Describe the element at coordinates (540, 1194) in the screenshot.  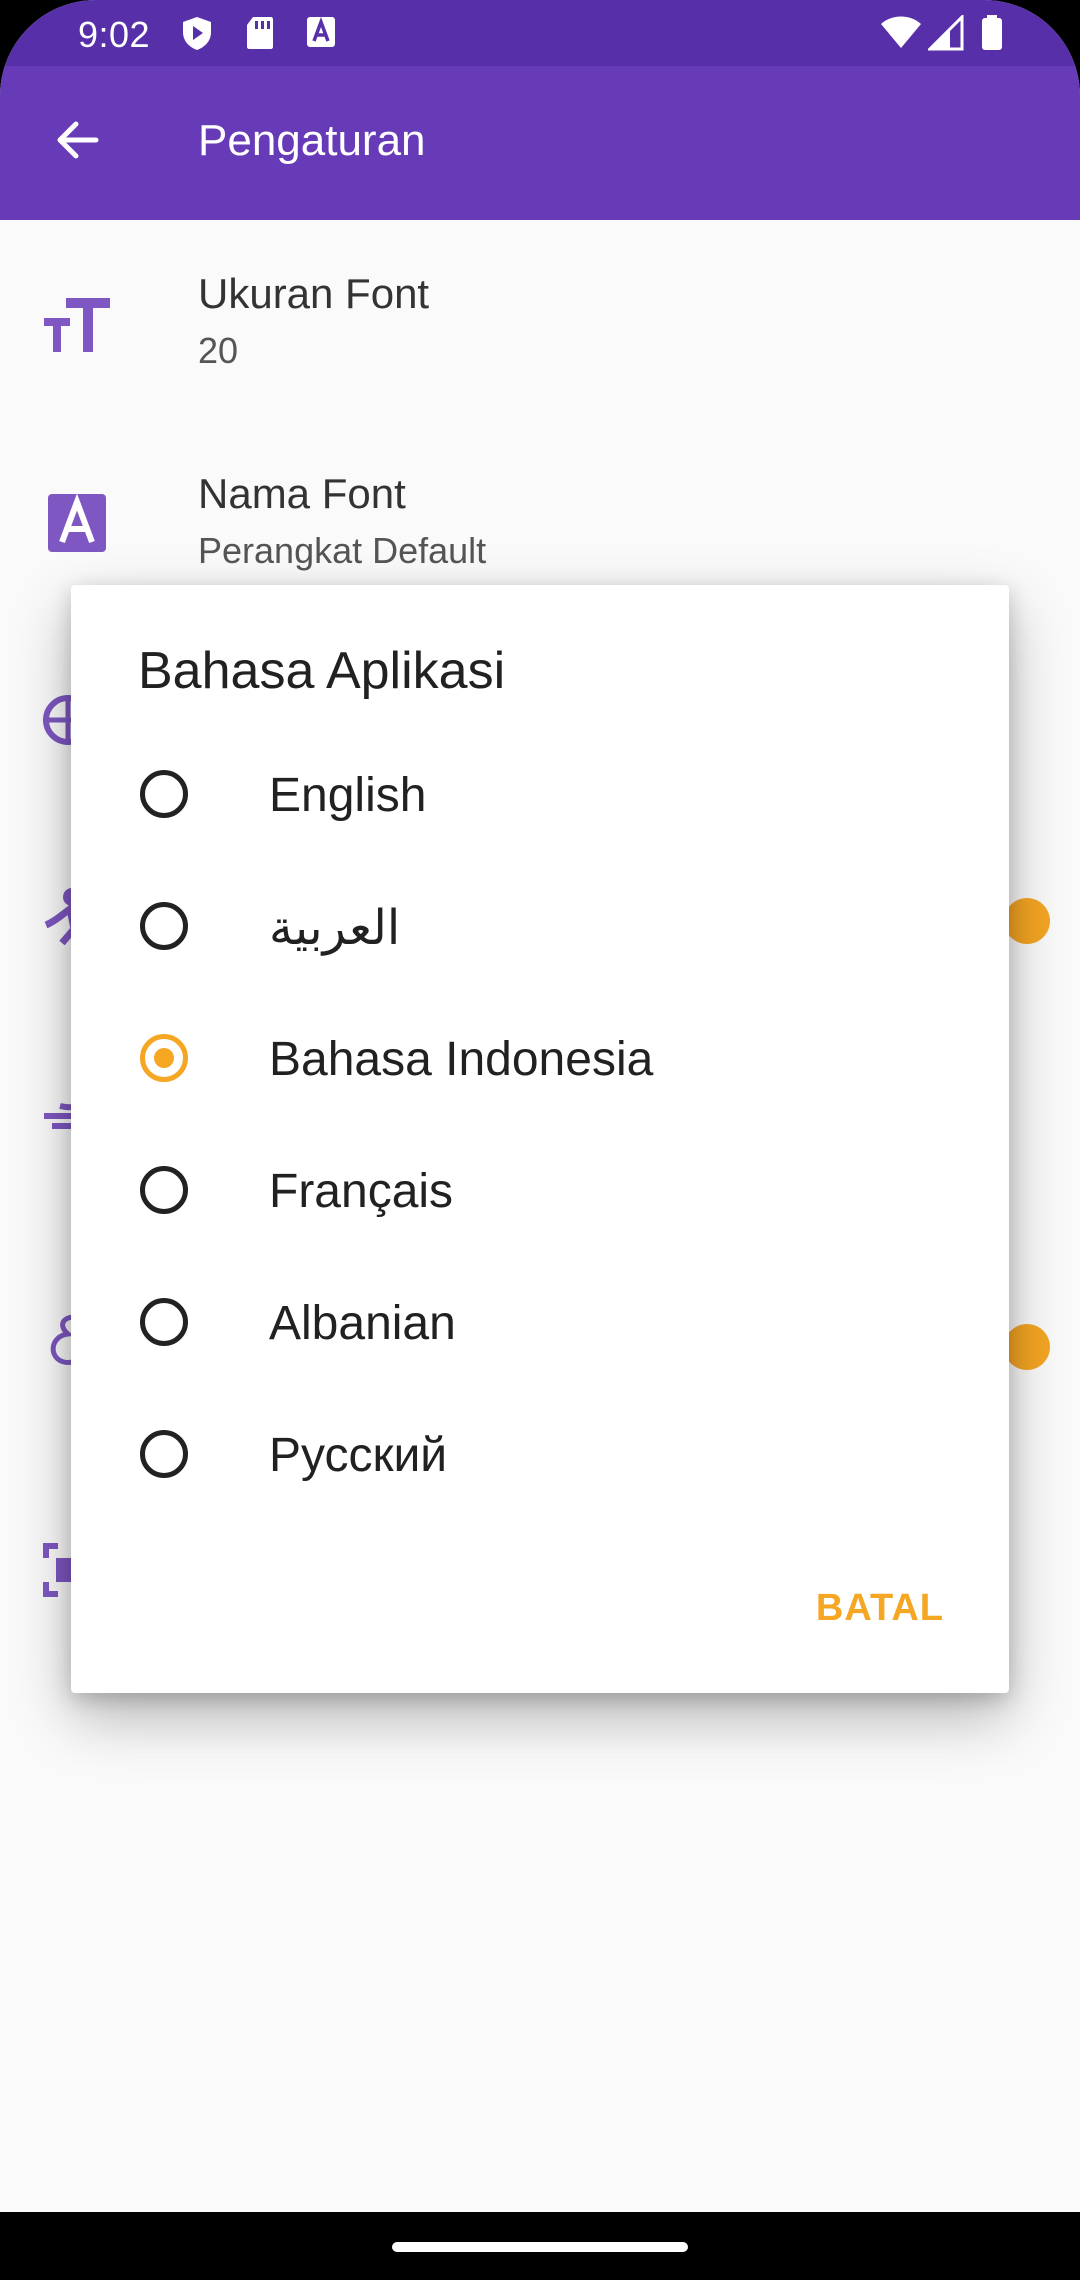
I see `language-option-french: Français` at that location.